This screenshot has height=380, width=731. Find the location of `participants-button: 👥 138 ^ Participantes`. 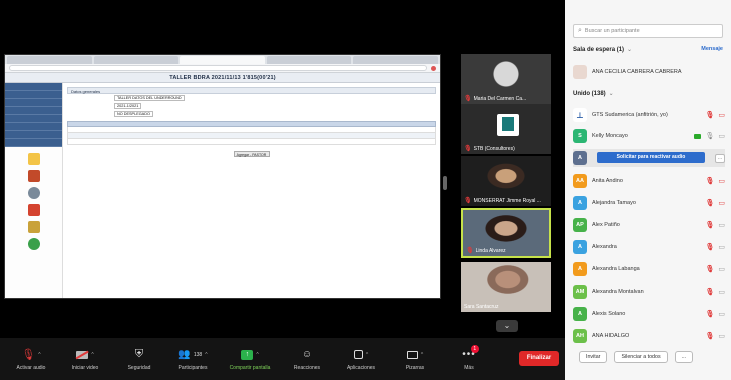

participants-button: 👥 138 ^ Participantes is located at coordinates (193, 359).